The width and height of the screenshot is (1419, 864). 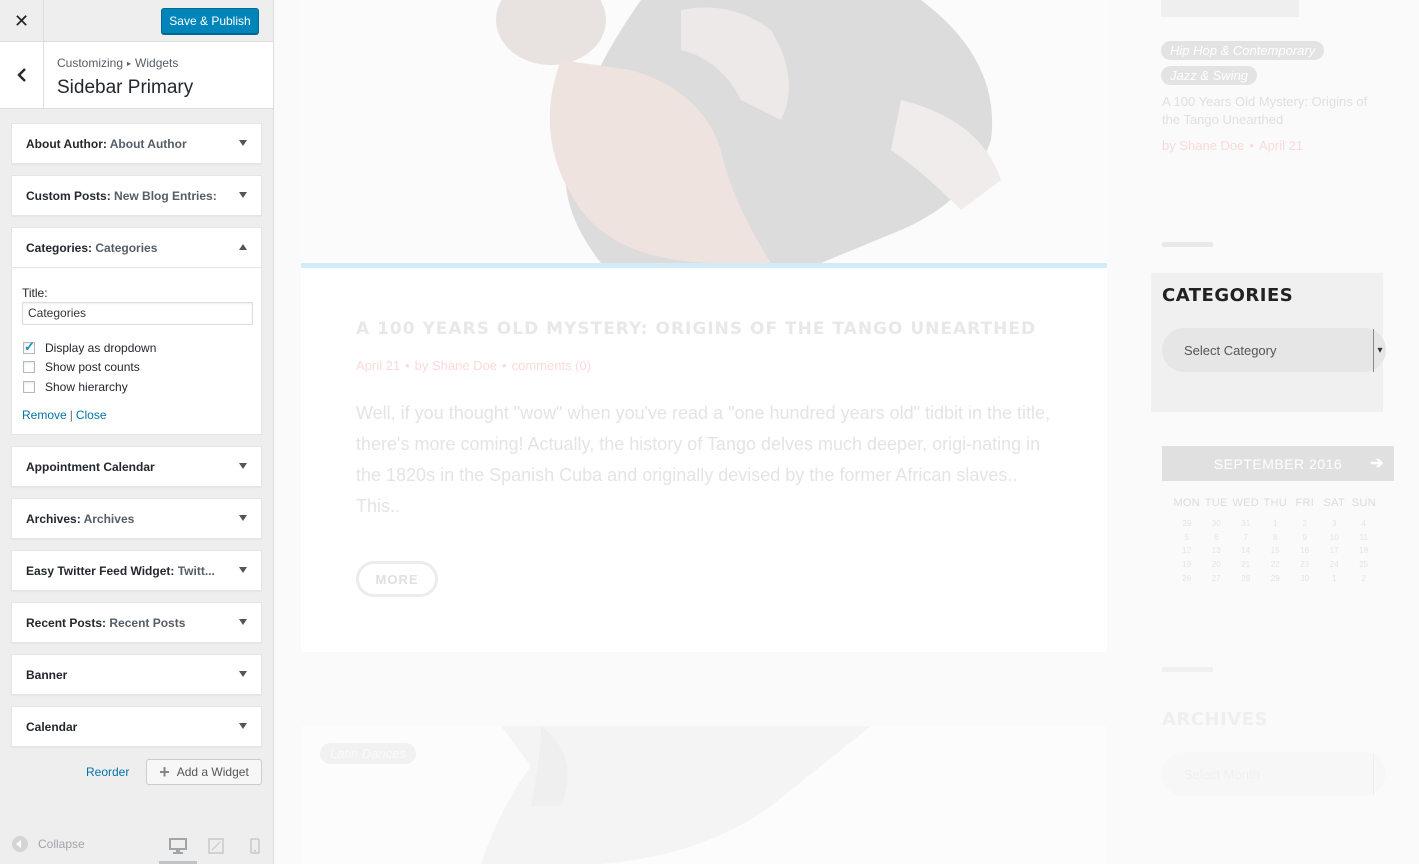 I want to click on collapse-arrow-icon, so click(x=243, y=247).